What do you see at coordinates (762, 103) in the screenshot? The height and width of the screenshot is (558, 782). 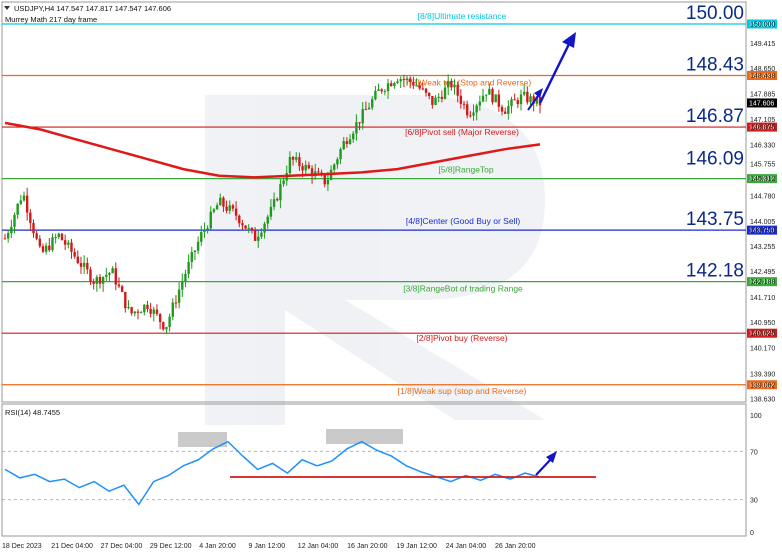 I see `last-price-tag: 147.606` at bounding box center [762, 103].